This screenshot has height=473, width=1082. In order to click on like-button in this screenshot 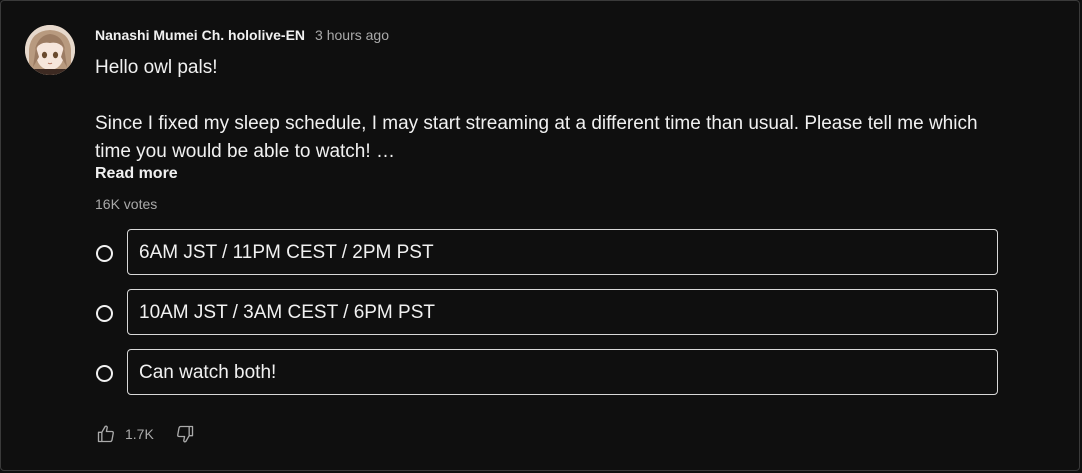, I will do `click(106, 434)`.